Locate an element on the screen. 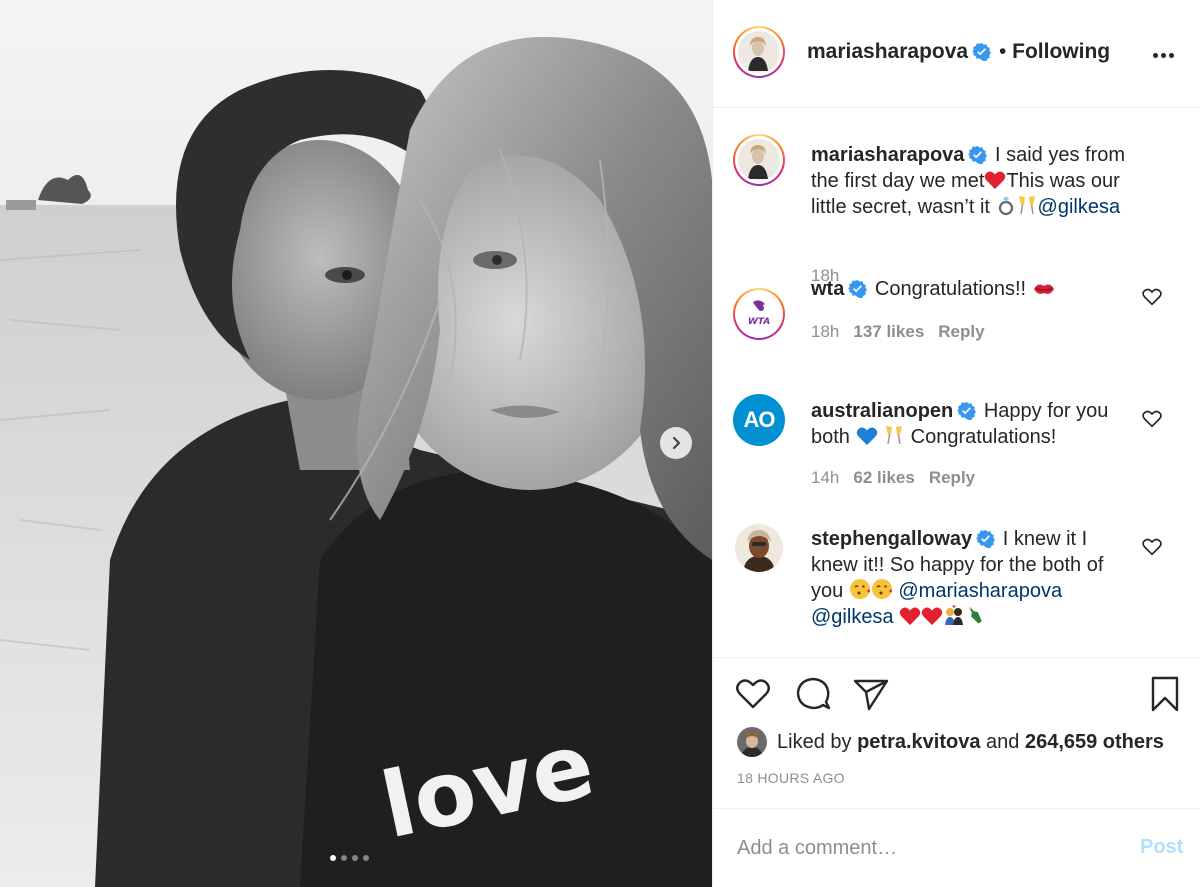 This screenshot has height=887, width=1200. commenter-avatar is located at coordinates (759, 548).